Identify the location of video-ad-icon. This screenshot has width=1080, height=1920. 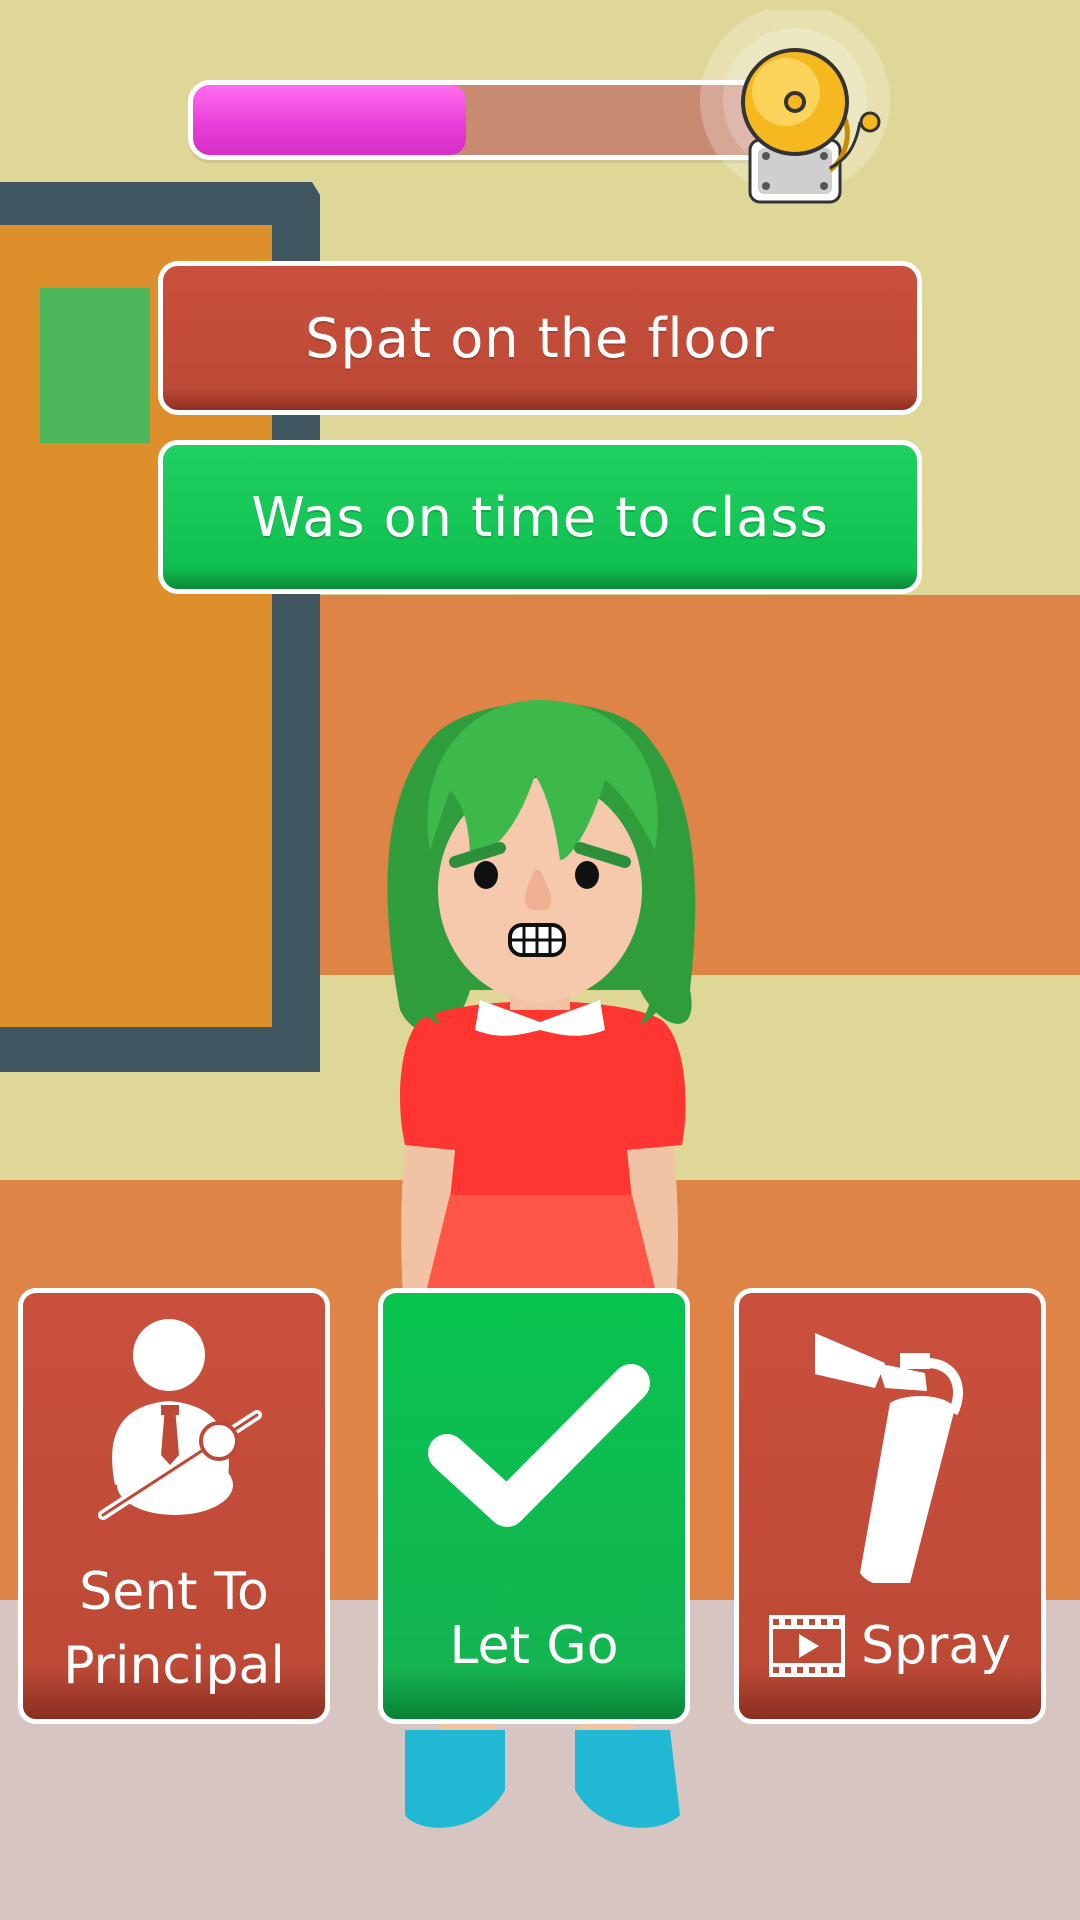
(807, 1646).